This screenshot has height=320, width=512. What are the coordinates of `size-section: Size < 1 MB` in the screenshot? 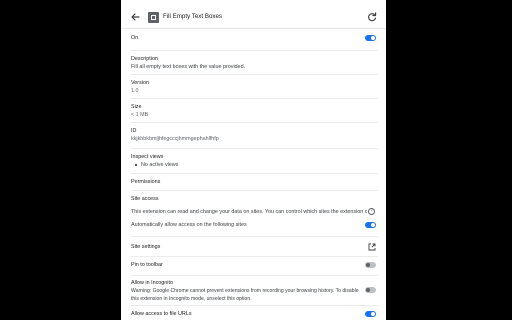 It's located at (254, 111).